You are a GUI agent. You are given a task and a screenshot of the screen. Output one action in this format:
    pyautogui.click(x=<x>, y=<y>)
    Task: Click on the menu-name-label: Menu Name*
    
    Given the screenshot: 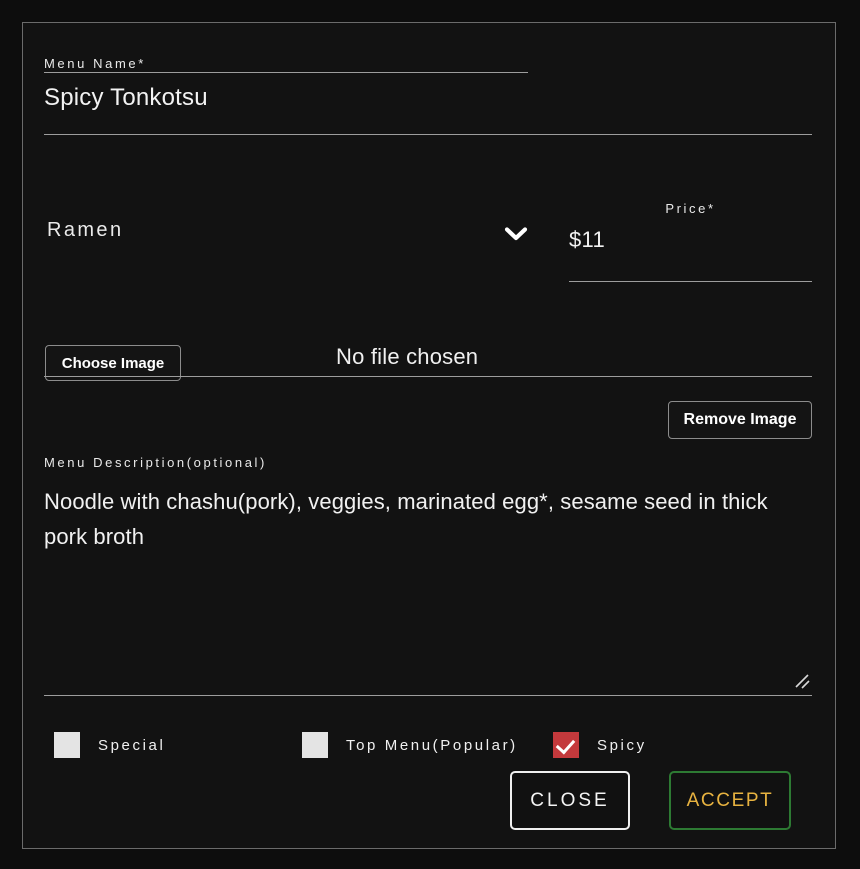 What is the action you would take?
    pyautogui.click(x=95, y=63)
    